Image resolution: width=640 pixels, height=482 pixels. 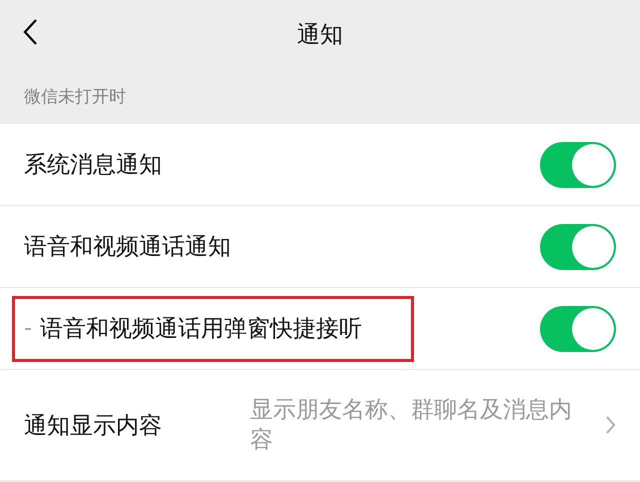 I want to click on setting-value: 显示朋友名称、群聊名及消息内容, so click(x=411, y=425).